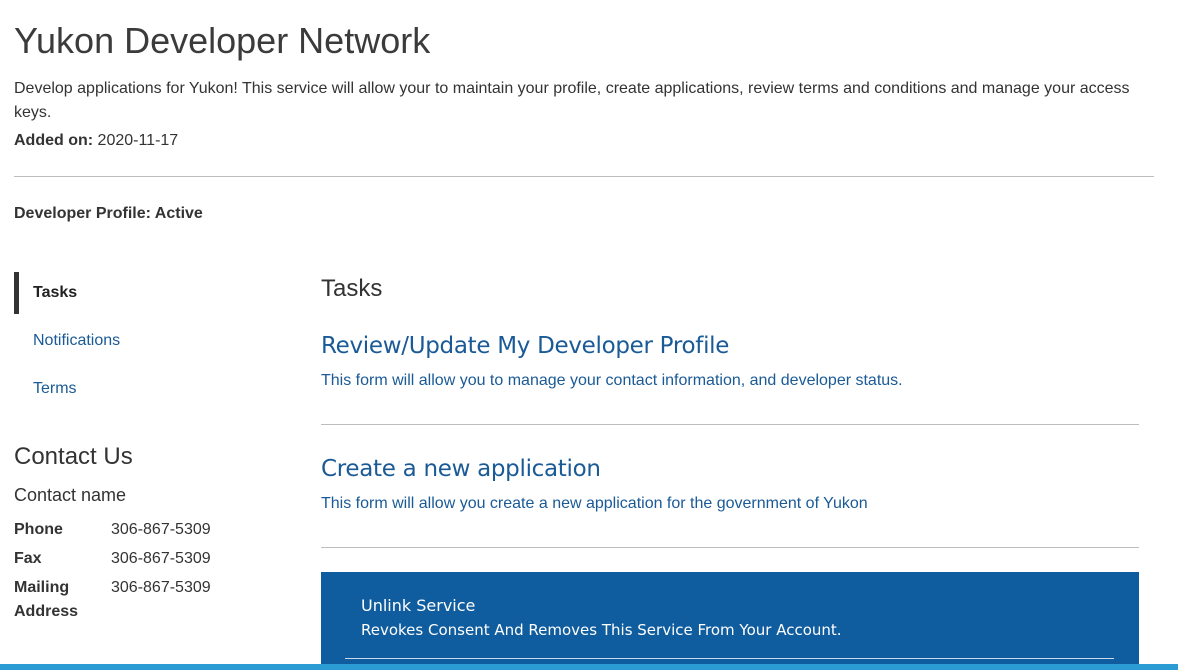 This screenshot has width=1178, height=670. I want to click on bottom-bar, so click(589, 667).